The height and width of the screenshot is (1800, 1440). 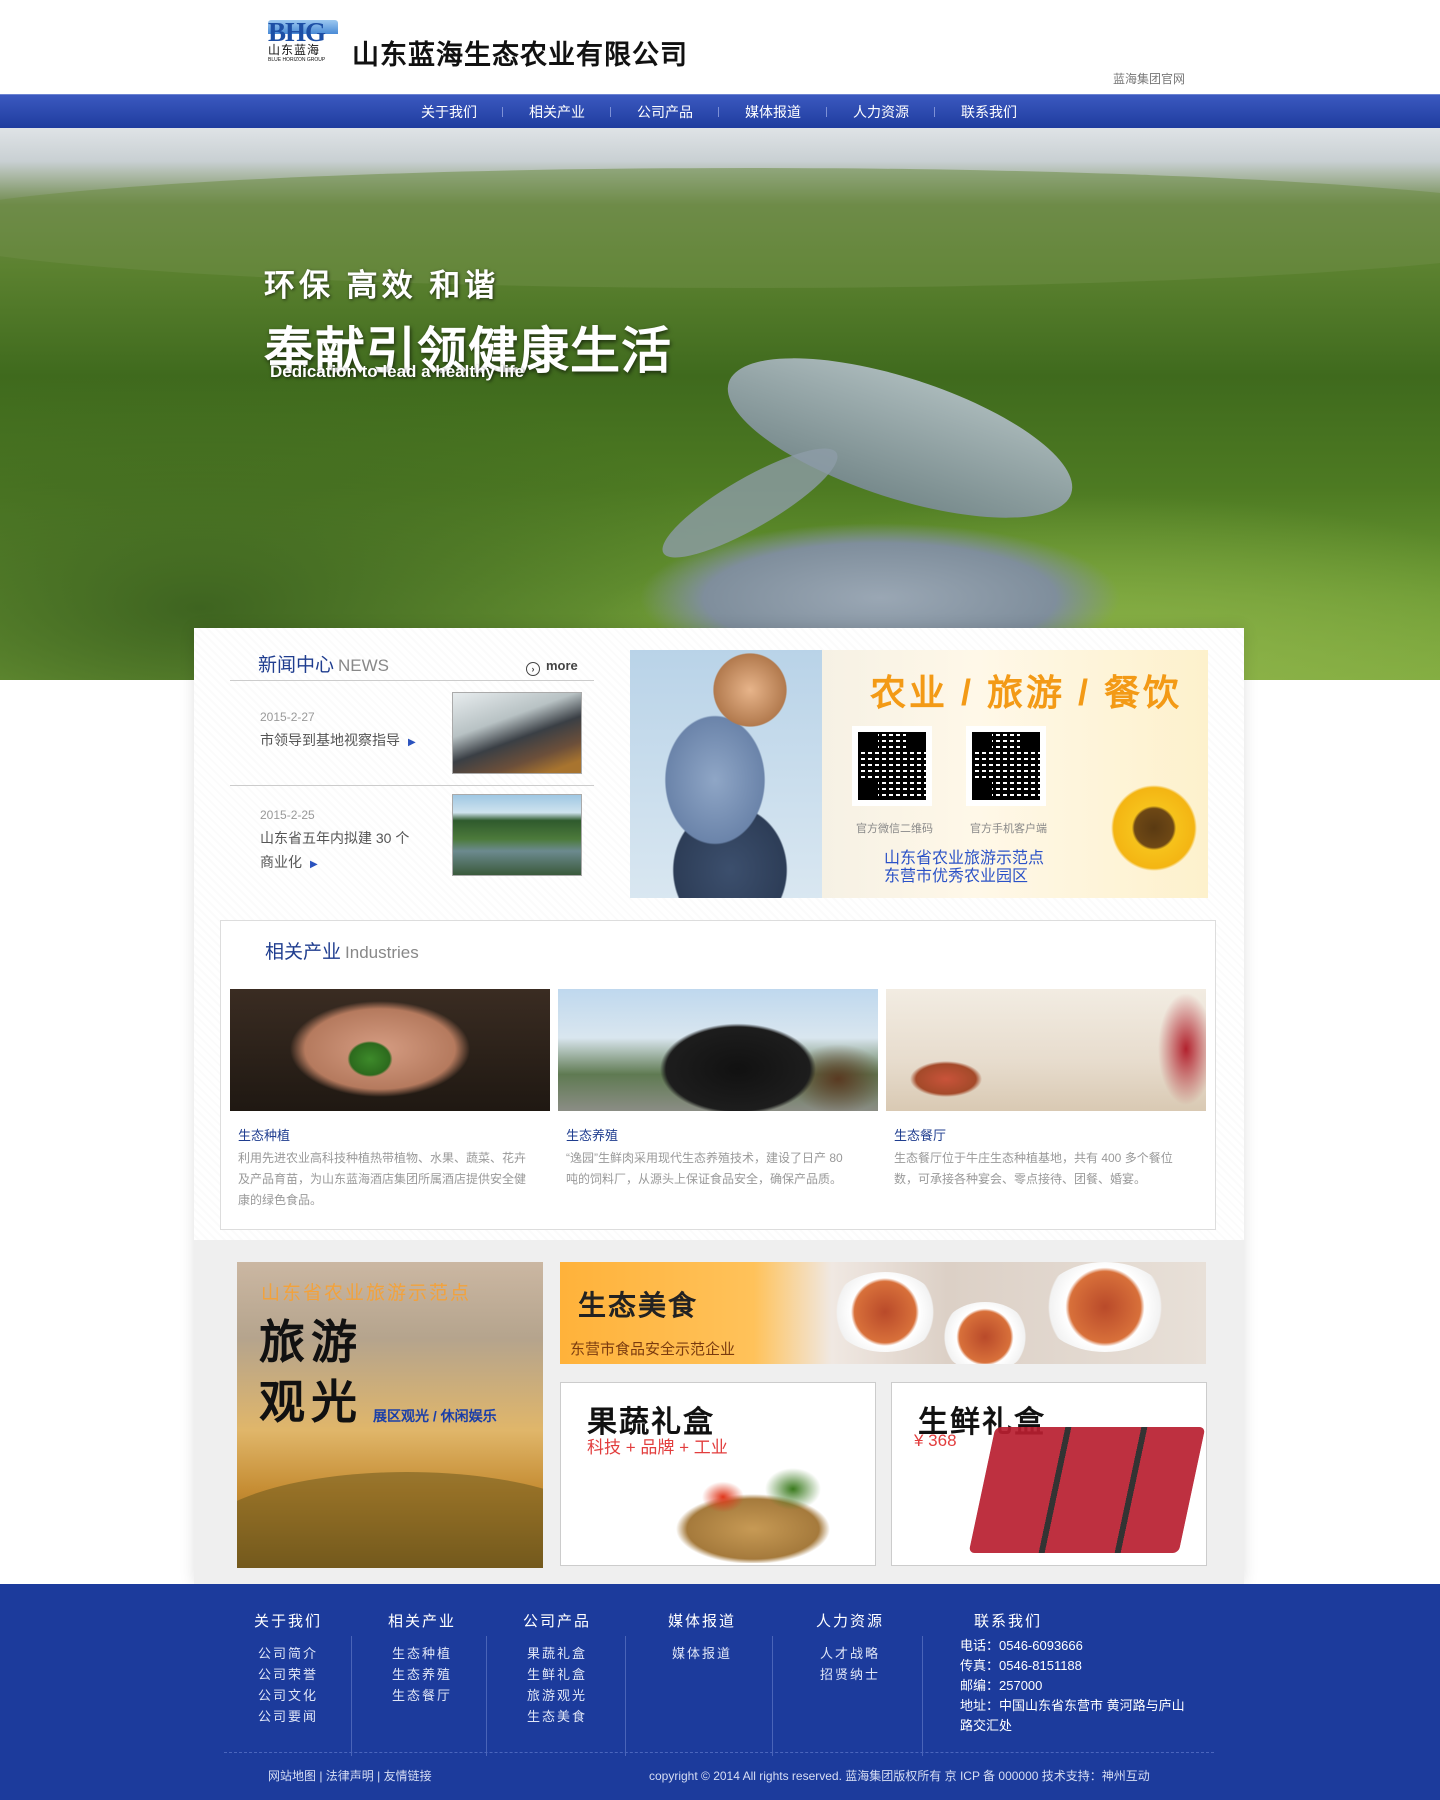 What do you see at coordinates (559, 1674) in the screenshot?
I see `footer-link: 生鲜礼盒` at bounding box center [559, 1674].